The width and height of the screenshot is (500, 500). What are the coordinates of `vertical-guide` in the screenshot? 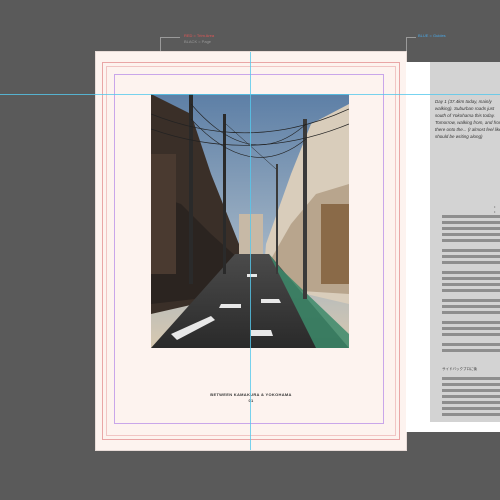 It's located at (250, 251).